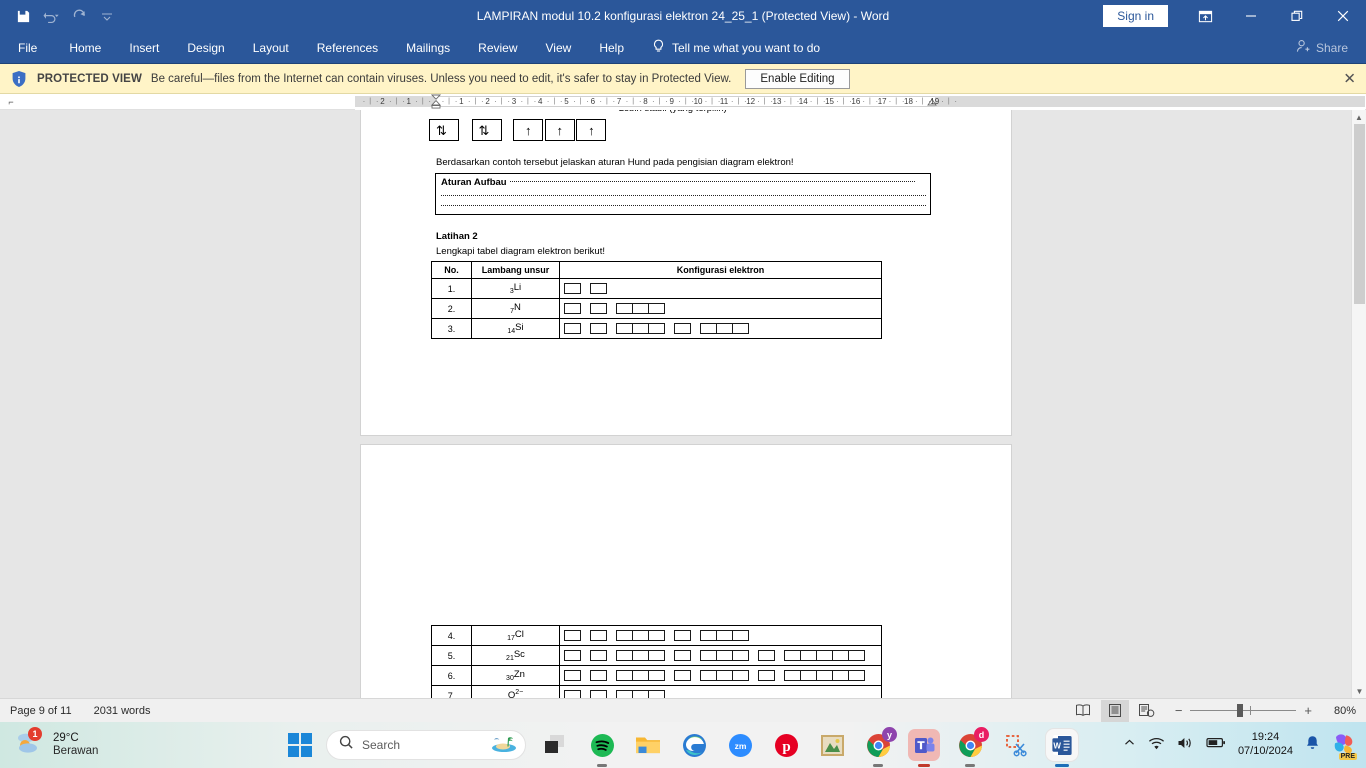  What do you see at coordinates (51, 16) in the screenshot?
I see `undo-icon` at bounding box center [51, 16].